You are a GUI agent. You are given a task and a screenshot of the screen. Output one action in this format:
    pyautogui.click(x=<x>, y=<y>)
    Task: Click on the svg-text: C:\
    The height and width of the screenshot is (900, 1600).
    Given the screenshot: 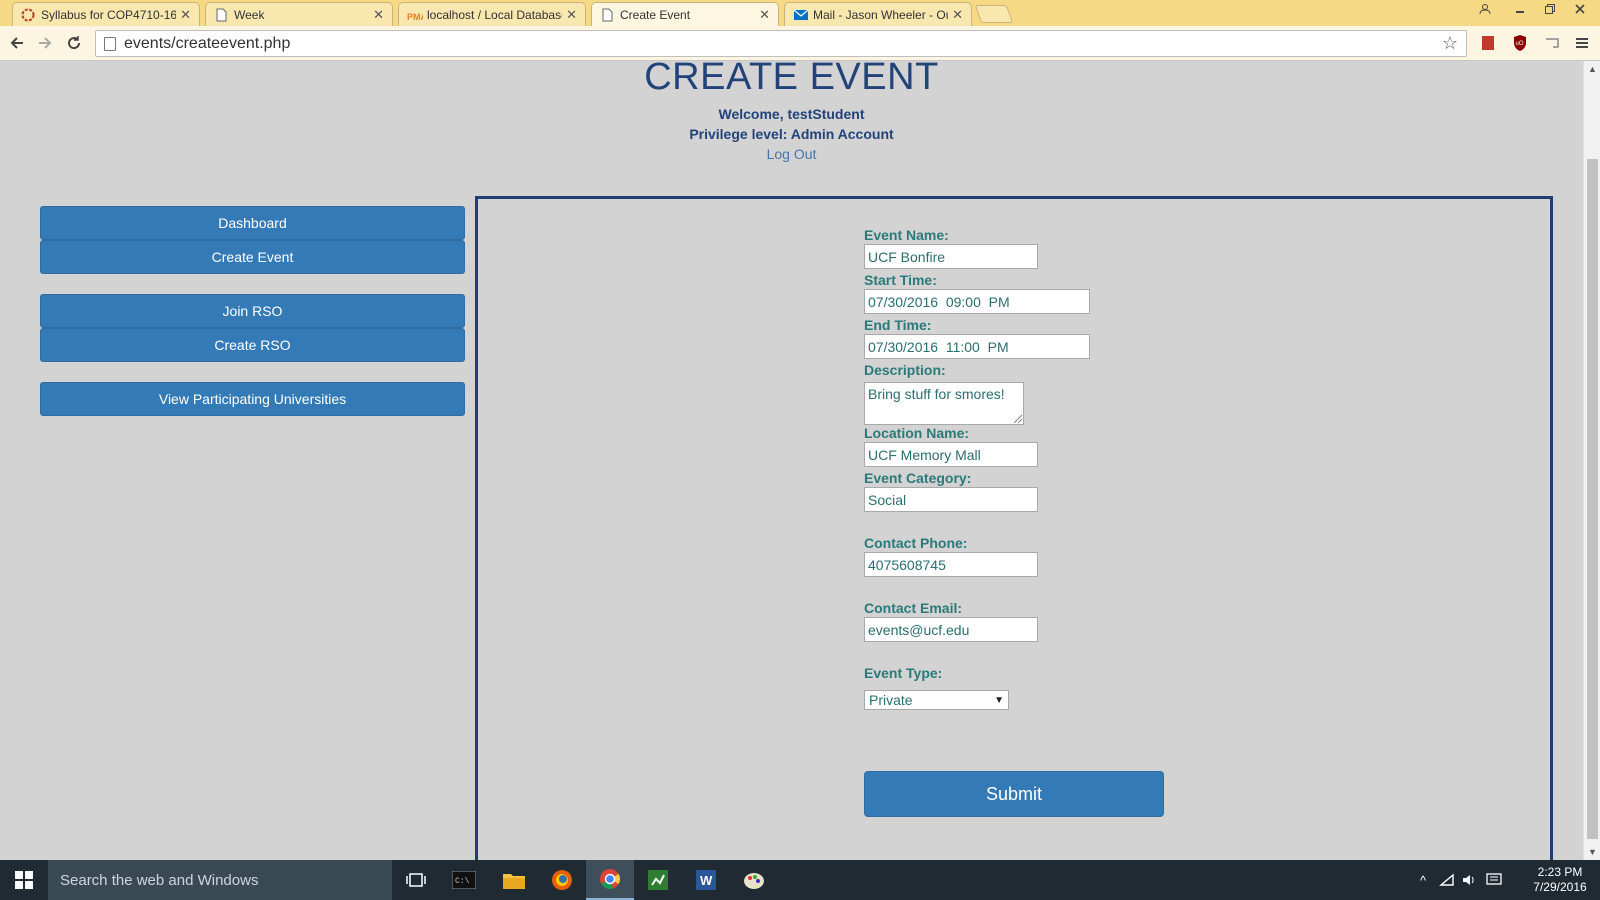 What is the action you would take?
    pyautogui.click(x=462, y=881)
    